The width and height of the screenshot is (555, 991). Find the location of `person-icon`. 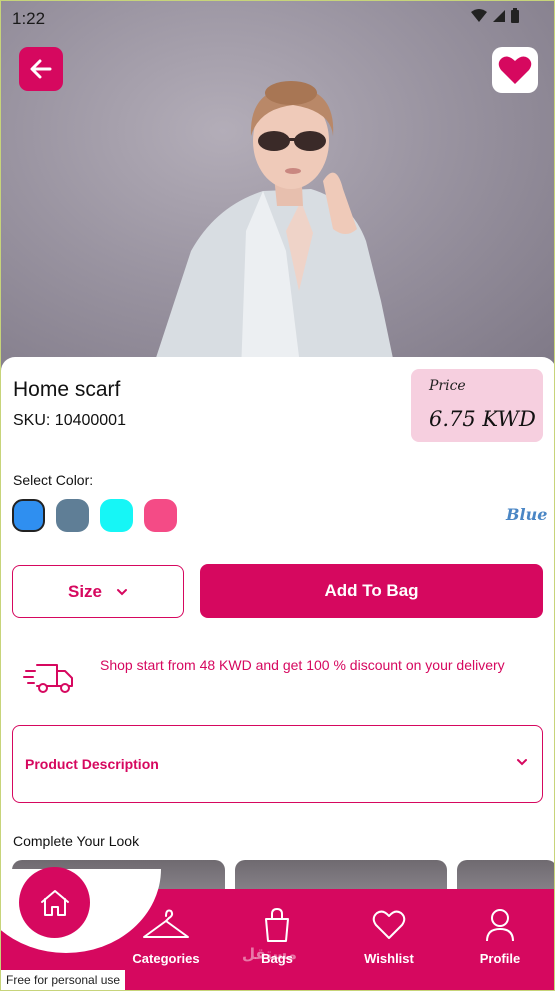

person-icon is located at coordinates (500, 925).